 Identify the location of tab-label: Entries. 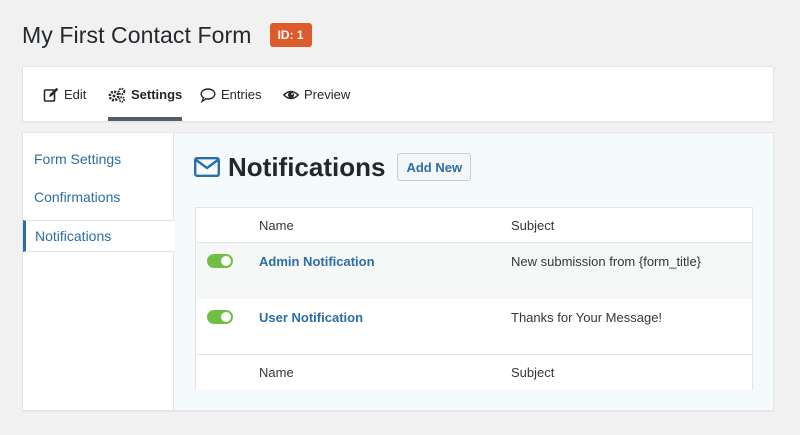
(241, 94).